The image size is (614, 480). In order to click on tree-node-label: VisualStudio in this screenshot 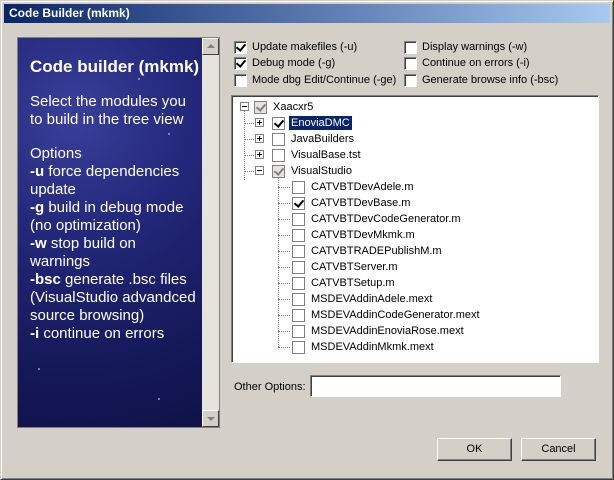, I will do `click(321, 171)`.